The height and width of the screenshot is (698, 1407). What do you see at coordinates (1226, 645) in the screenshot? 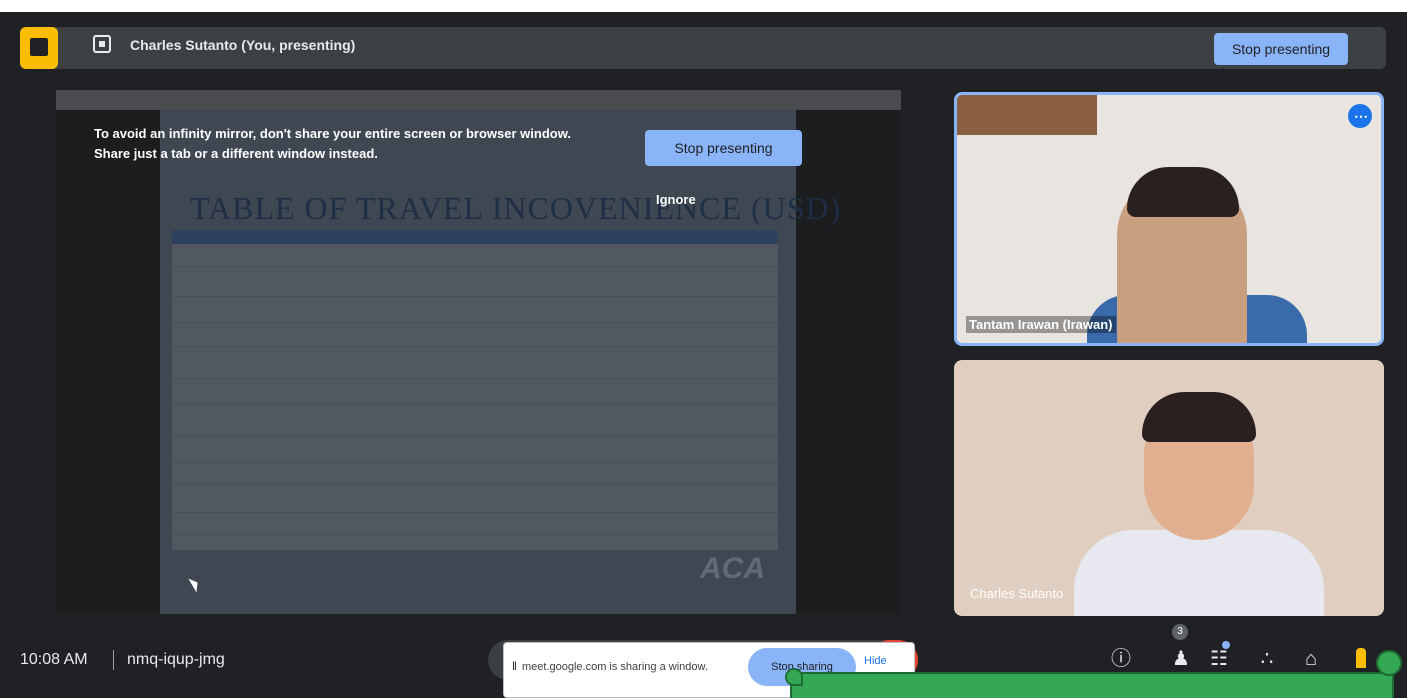
I see `chat-notification-dot` at bounding box center [1226, 645].